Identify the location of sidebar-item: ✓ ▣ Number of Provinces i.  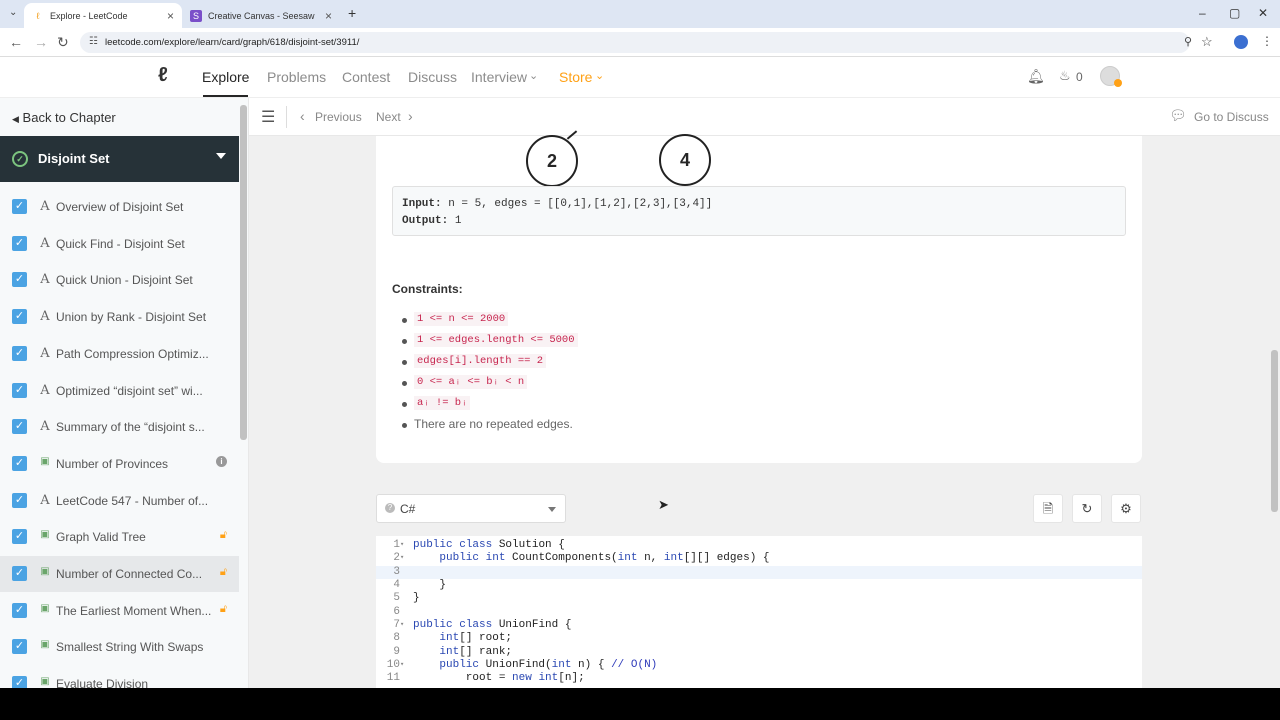
(119, 464).